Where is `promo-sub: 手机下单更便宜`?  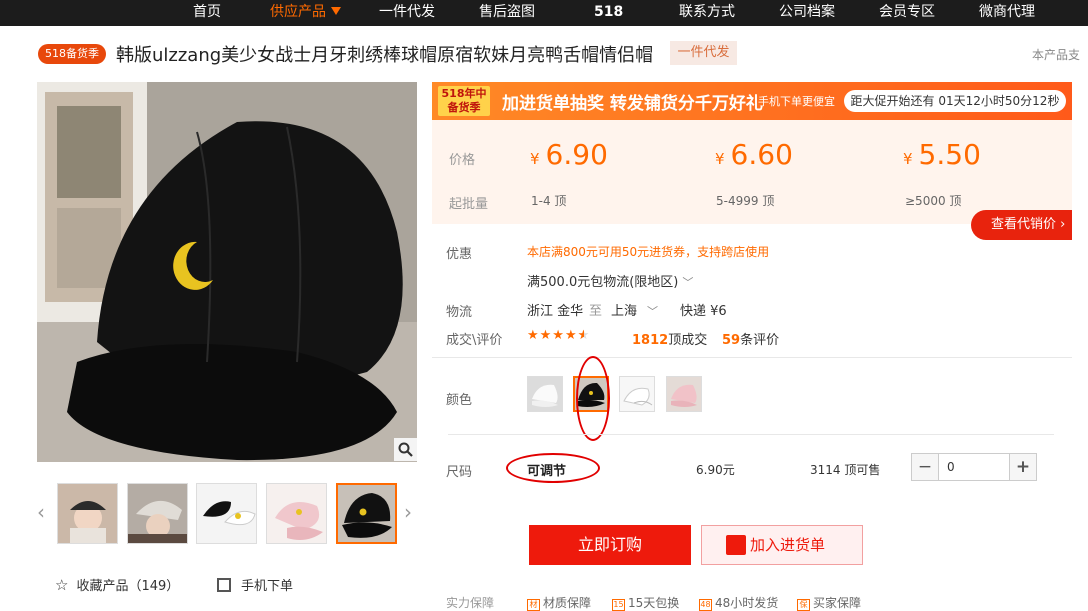 promo-sub: 手机下单更便宜 is located at coordinates (796, 101).